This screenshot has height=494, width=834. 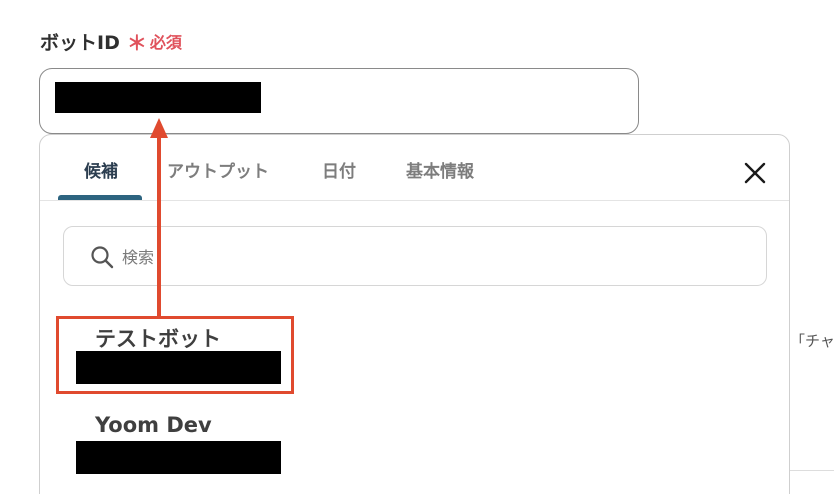 I want to click on bot-id-label-text: ボットID, so click(x=80, y=42).